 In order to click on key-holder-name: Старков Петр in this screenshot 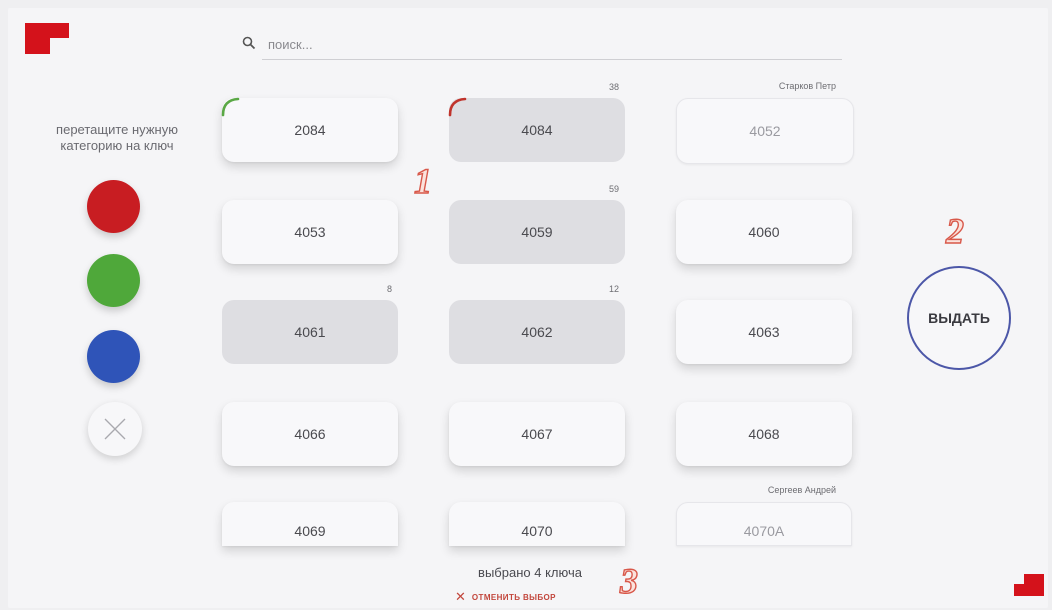, I will do `click(807, 86)`.